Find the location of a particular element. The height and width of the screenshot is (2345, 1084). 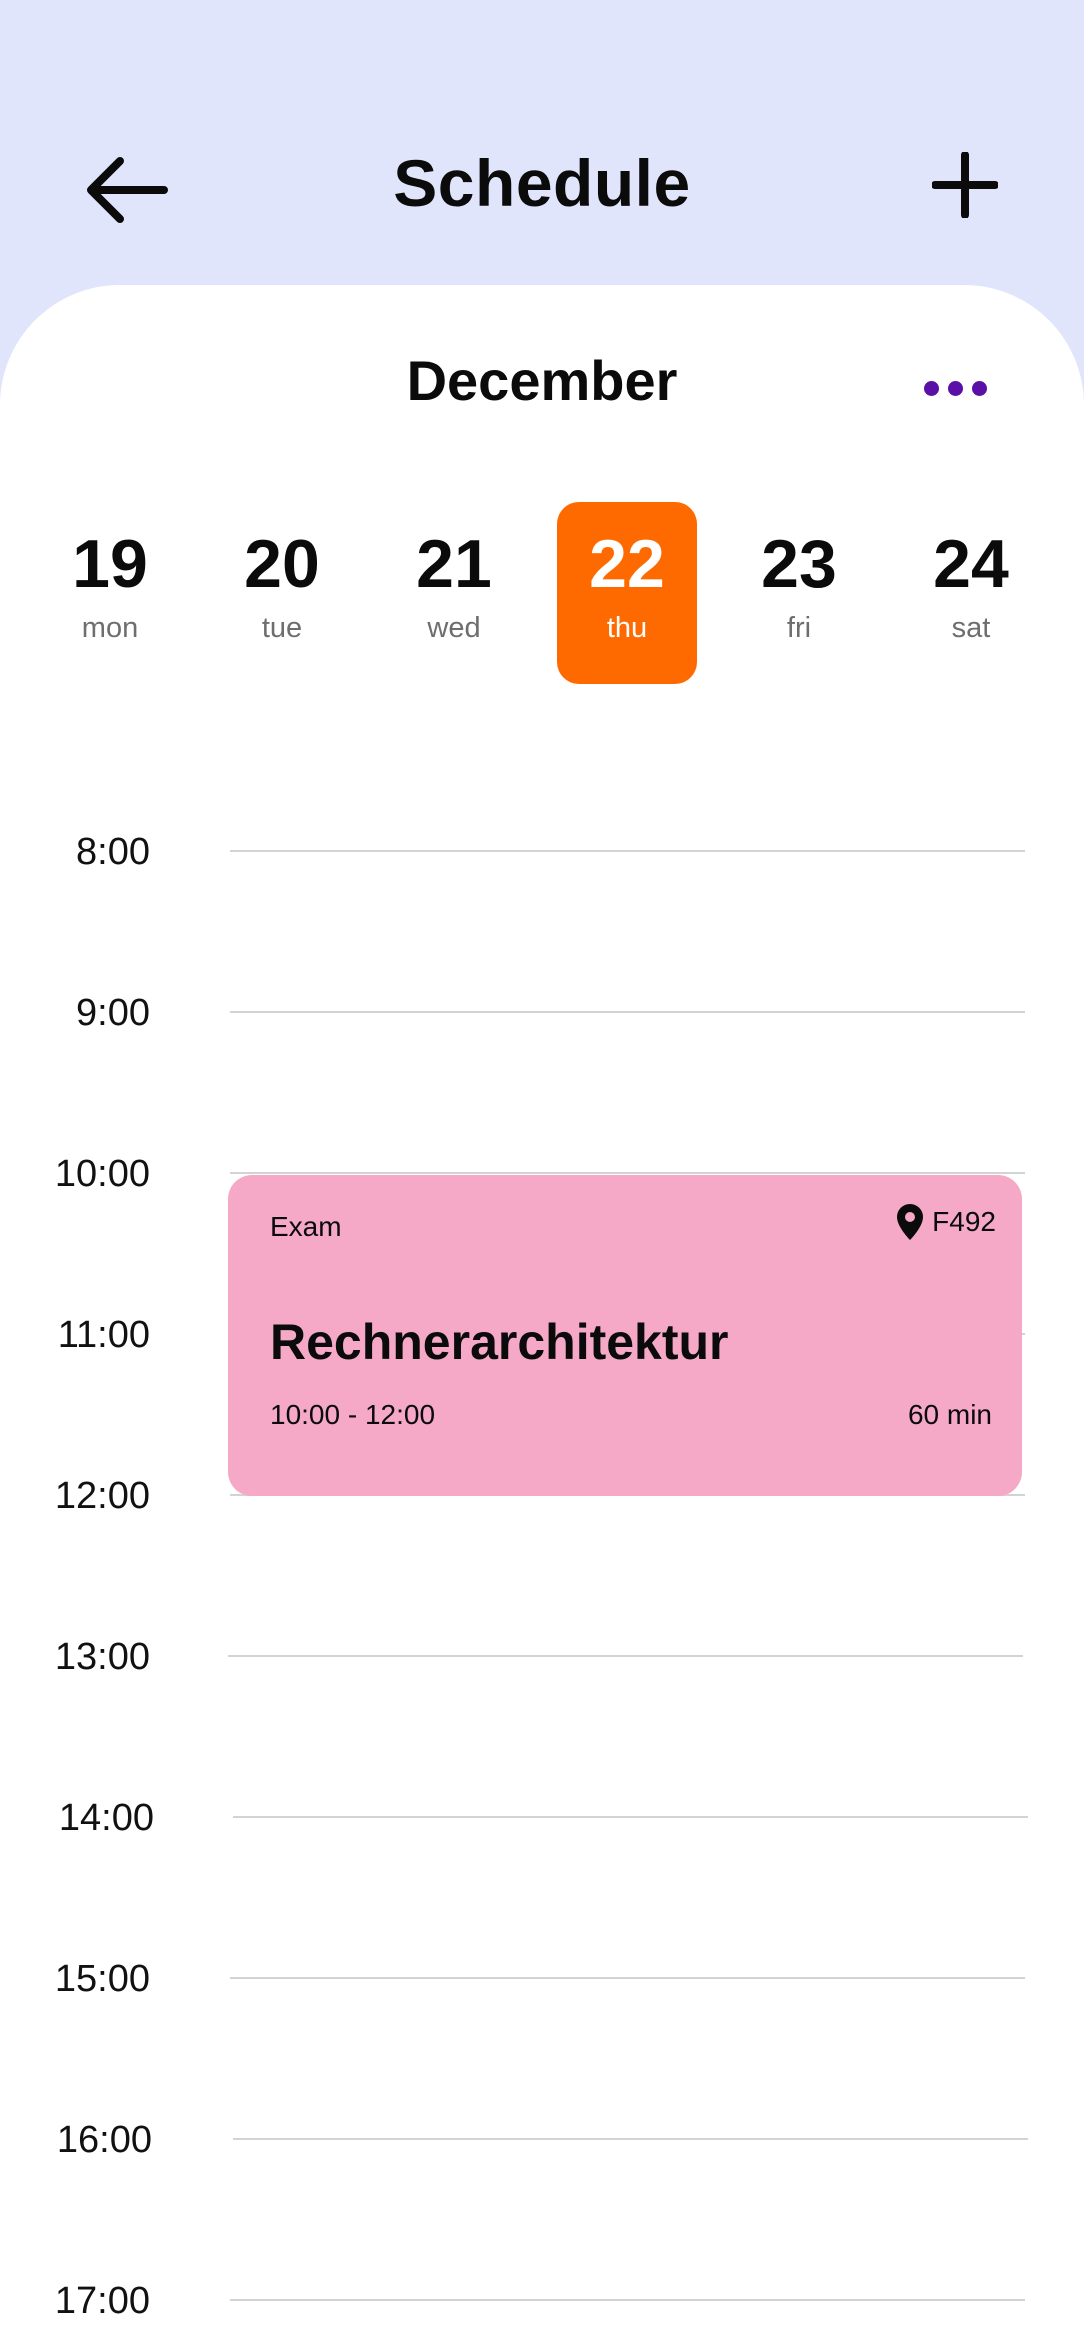

plus-icon is located at coordinates (964, 184).